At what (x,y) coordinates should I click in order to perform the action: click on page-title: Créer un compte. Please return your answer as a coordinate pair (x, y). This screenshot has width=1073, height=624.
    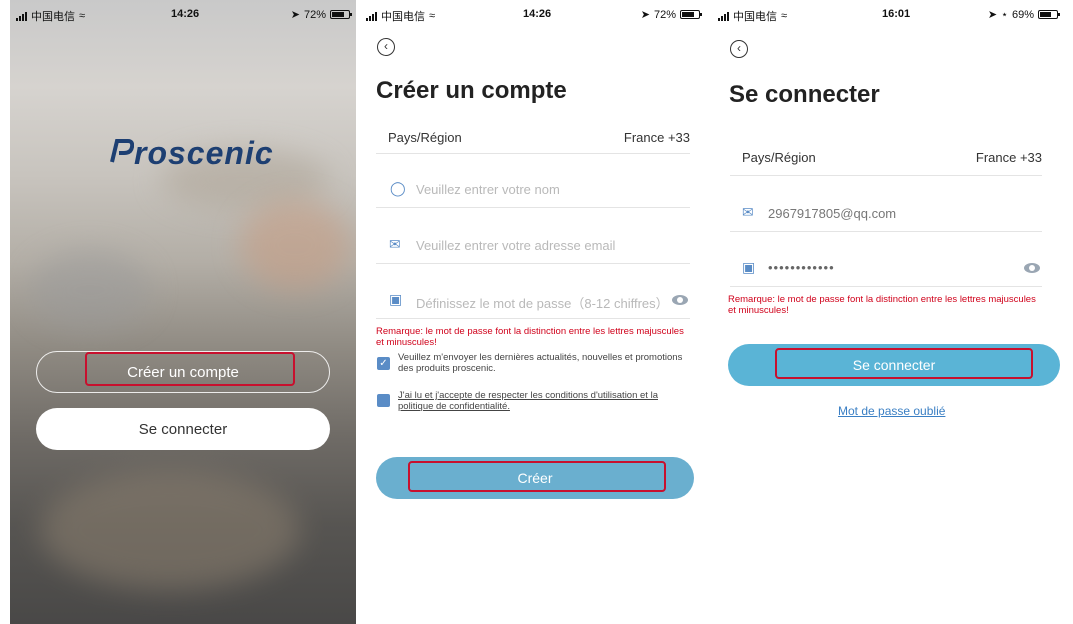
    Looking at the image, I should click on (471, 90).